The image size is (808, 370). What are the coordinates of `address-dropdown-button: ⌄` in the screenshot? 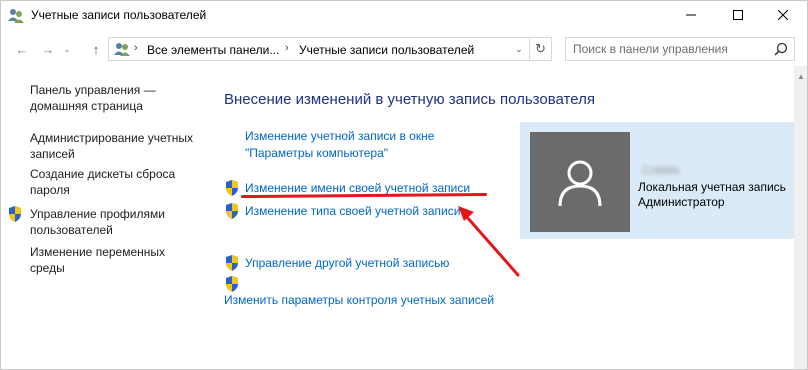 It's located at (519, 49).